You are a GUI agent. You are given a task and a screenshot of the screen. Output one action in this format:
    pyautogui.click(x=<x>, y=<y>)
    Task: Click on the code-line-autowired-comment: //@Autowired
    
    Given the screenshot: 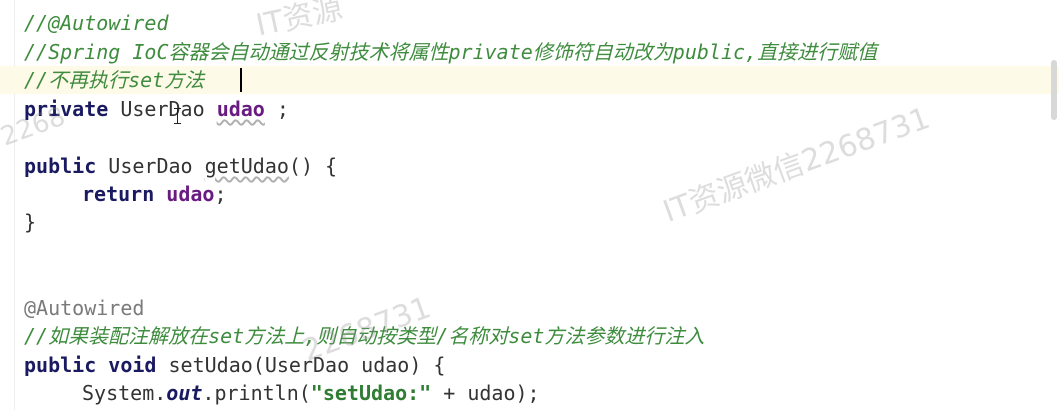 What is the action you would take?
    pyautogui.click(x=96, y=23)
    